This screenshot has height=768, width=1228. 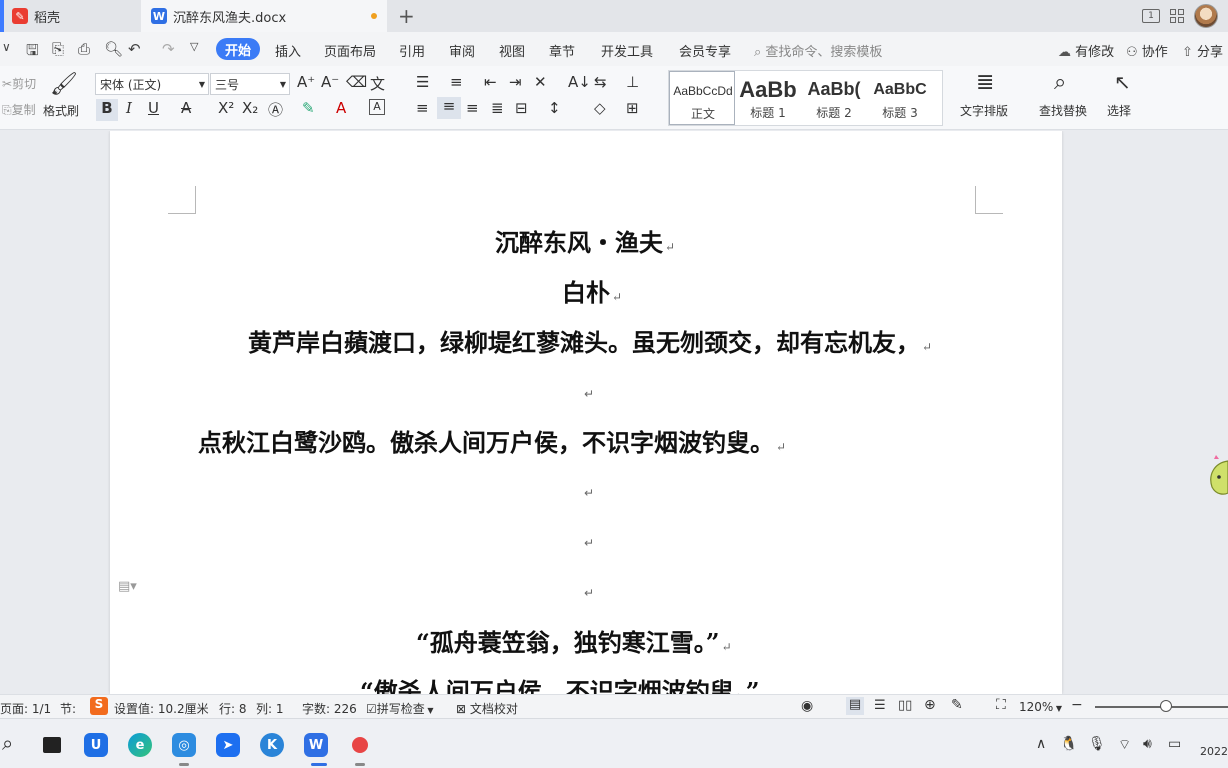 I want to click on font-size-select: 三号 ▼, so click(x=250, y=84).